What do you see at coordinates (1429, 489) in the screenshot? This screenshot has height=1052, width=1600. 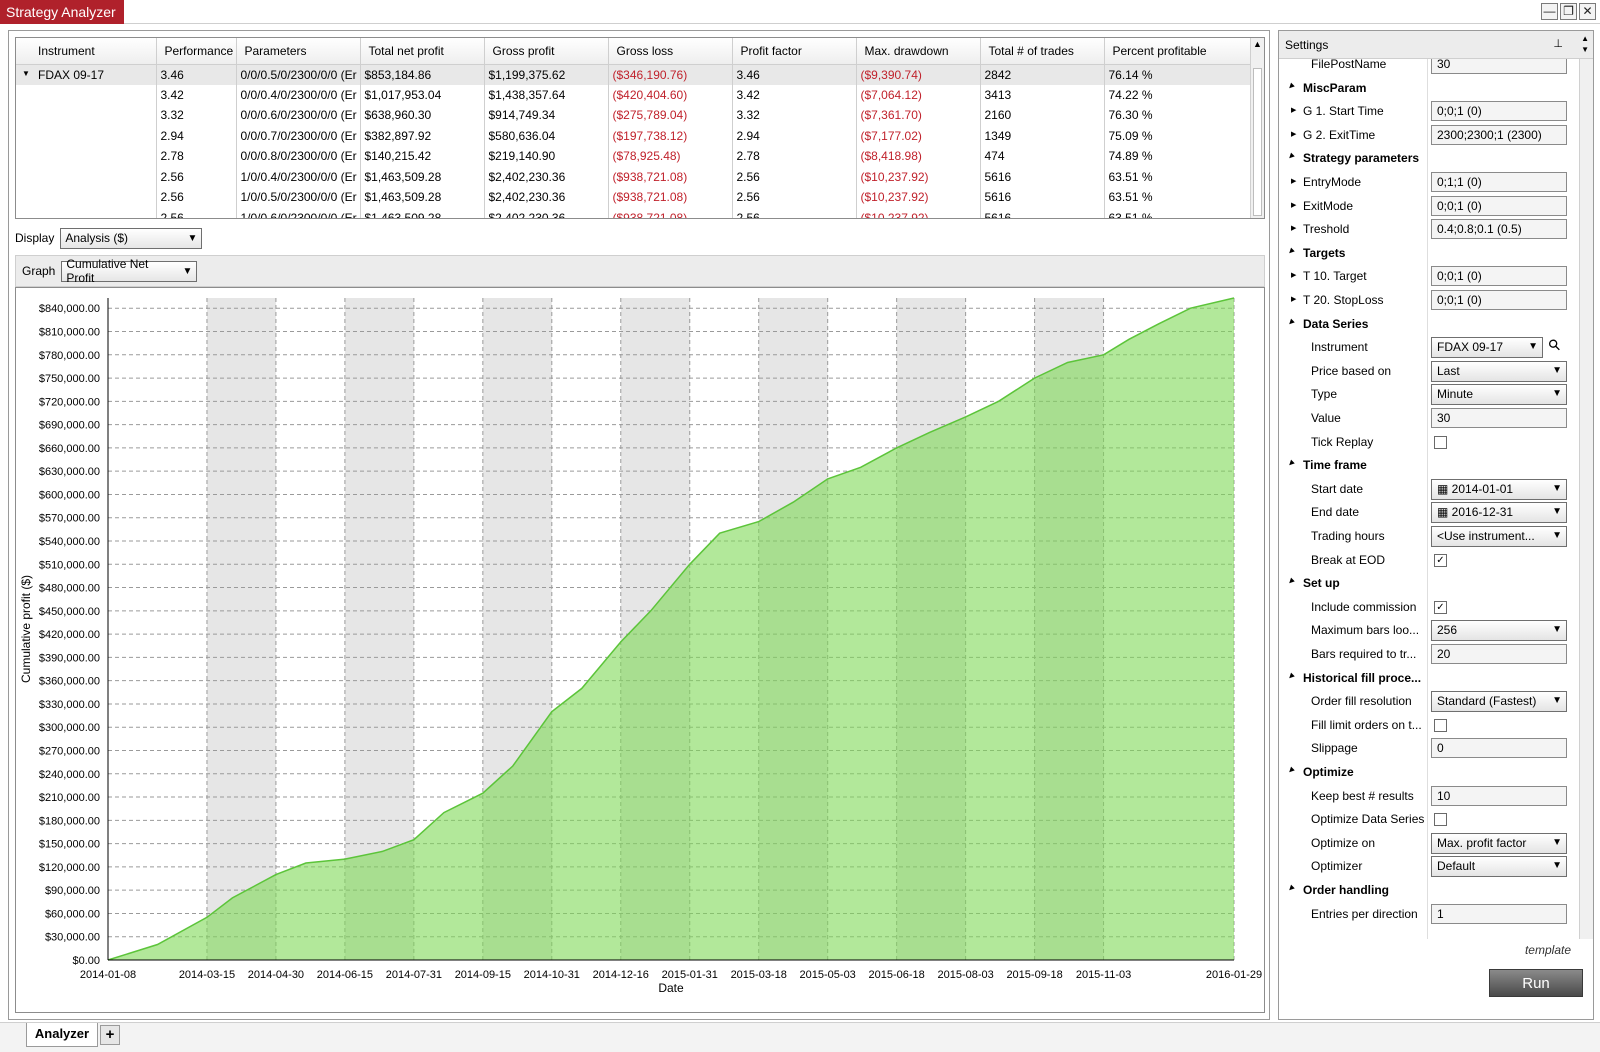 I see `setting-row: Start date ▦ 2014-01-01 ▼` at bounding box center [1429, 489].